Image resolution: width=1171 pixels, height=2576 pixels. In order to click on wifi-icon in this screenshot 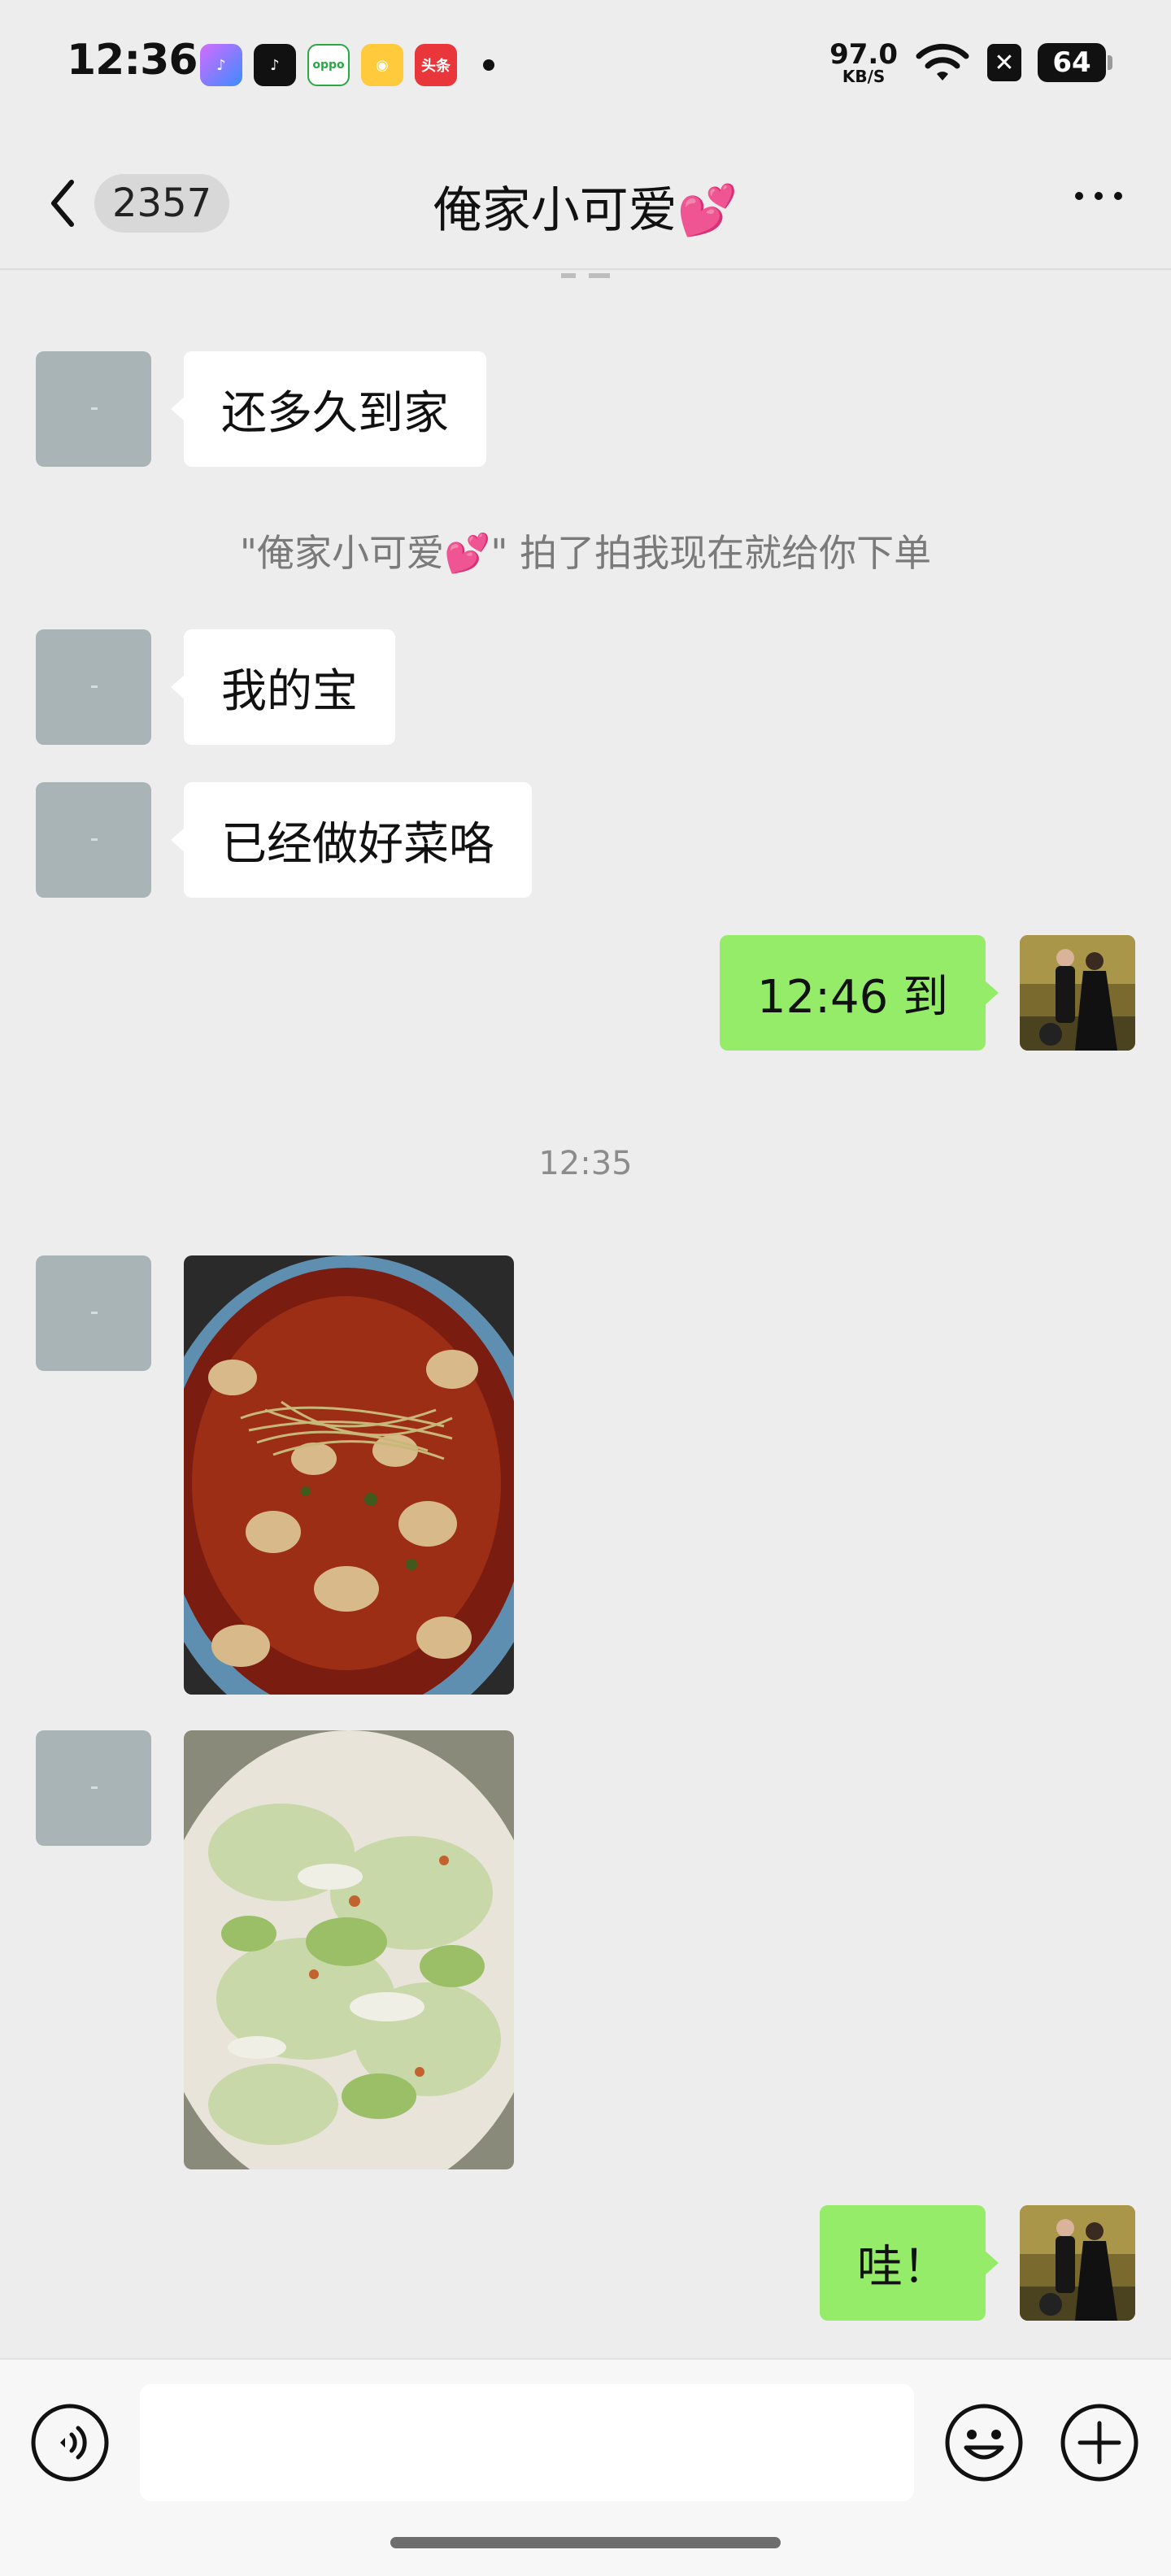, I will do `click(943, 61)`.